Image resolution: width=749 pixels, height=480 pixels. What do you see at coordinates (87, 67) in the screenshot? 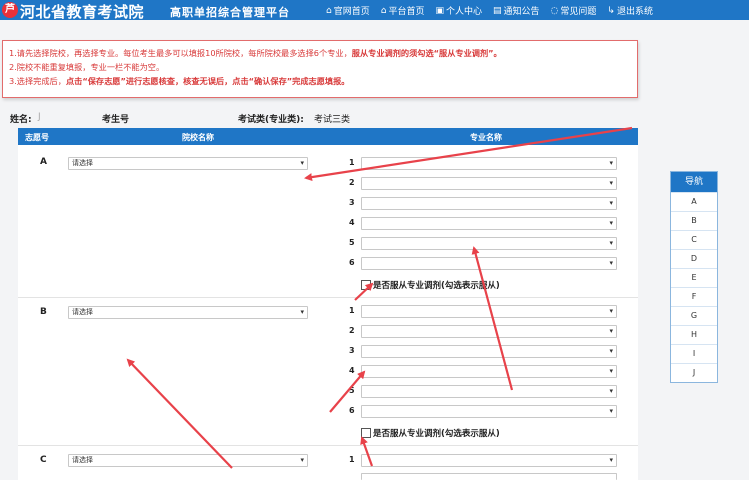
I see `notice-line-2: 2.院校不能重复填报，专业一栏不能为空。` at bounding box center [87, 67].